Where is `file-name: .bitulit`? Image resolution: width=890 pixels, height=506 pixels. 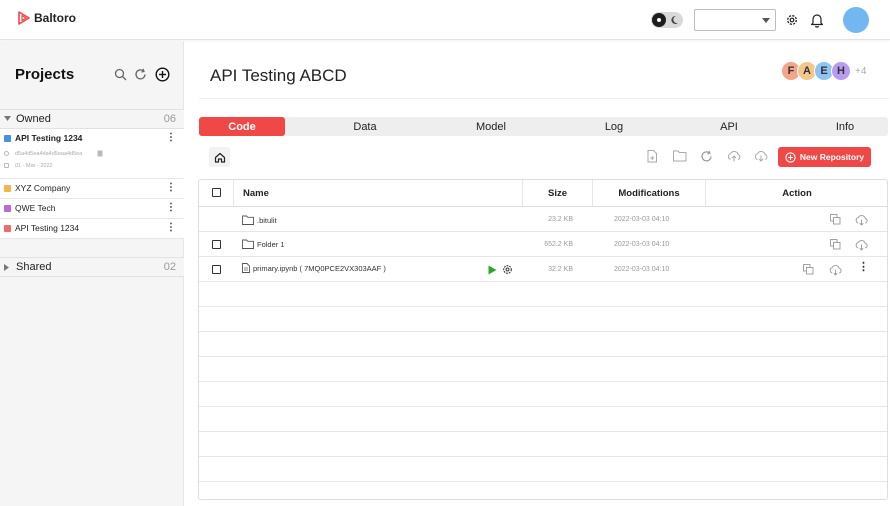 file-name: .bitulit is located at coordinates (267, 220).